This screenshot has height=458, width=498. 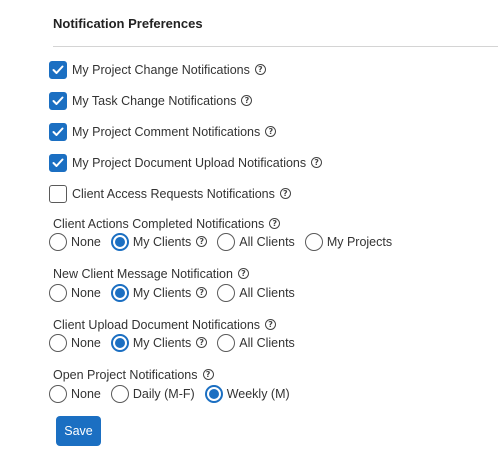 What do you see at coordinates (166, 132) in the screenshot?
I see `checkbox-label: My Project Comment Notifications` at bounding box center [166, 132].